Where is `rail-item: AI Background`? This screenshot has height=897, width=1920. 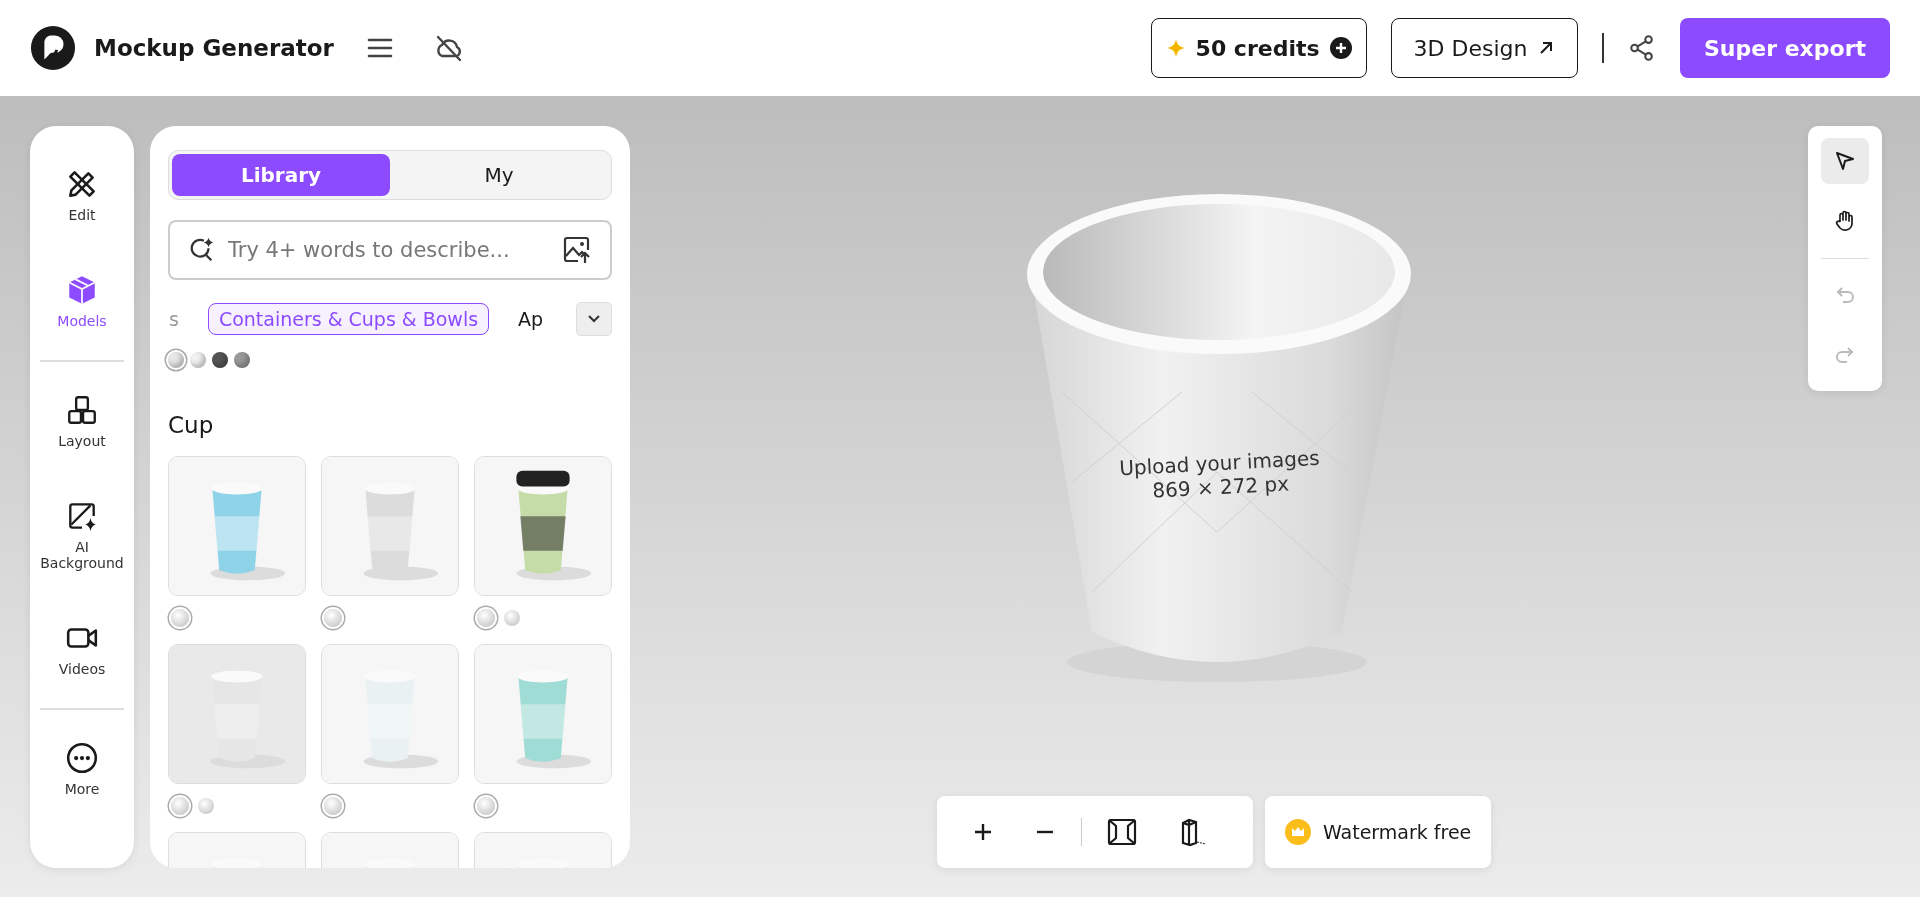
rail-item: AI Background is located at coordinates (82, 534).